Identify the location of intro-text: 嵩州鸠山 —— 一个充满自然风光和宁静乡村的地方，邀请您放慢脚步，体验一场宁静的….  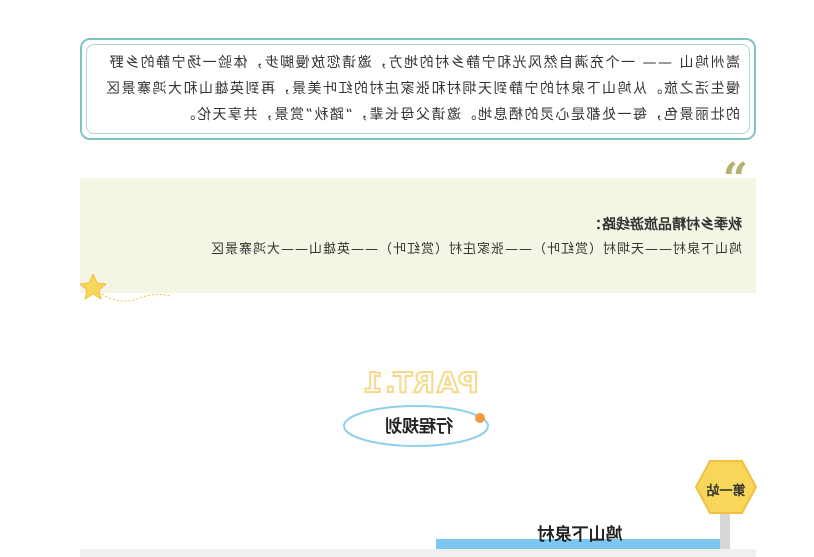
(422, 89).